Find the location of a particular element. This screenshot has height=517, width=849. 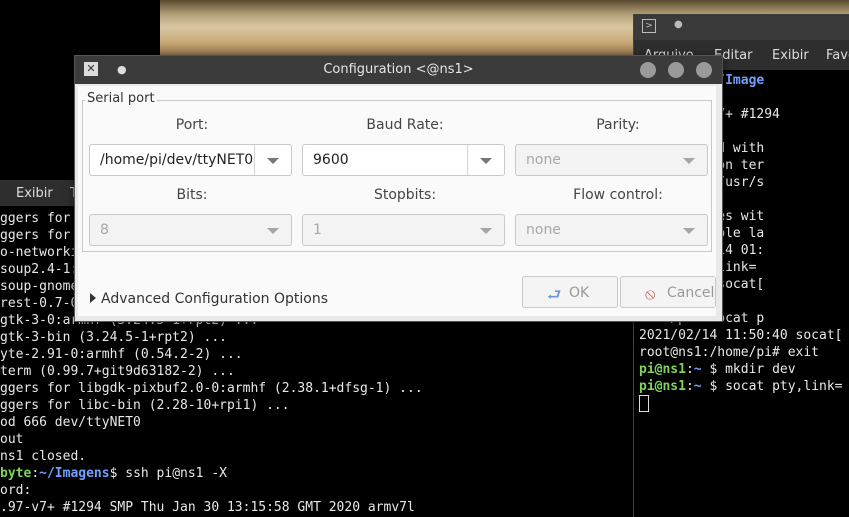

right-terminal-line: pi@ns1:~ $ socat pty,link= is located at coordinates (741, 386).